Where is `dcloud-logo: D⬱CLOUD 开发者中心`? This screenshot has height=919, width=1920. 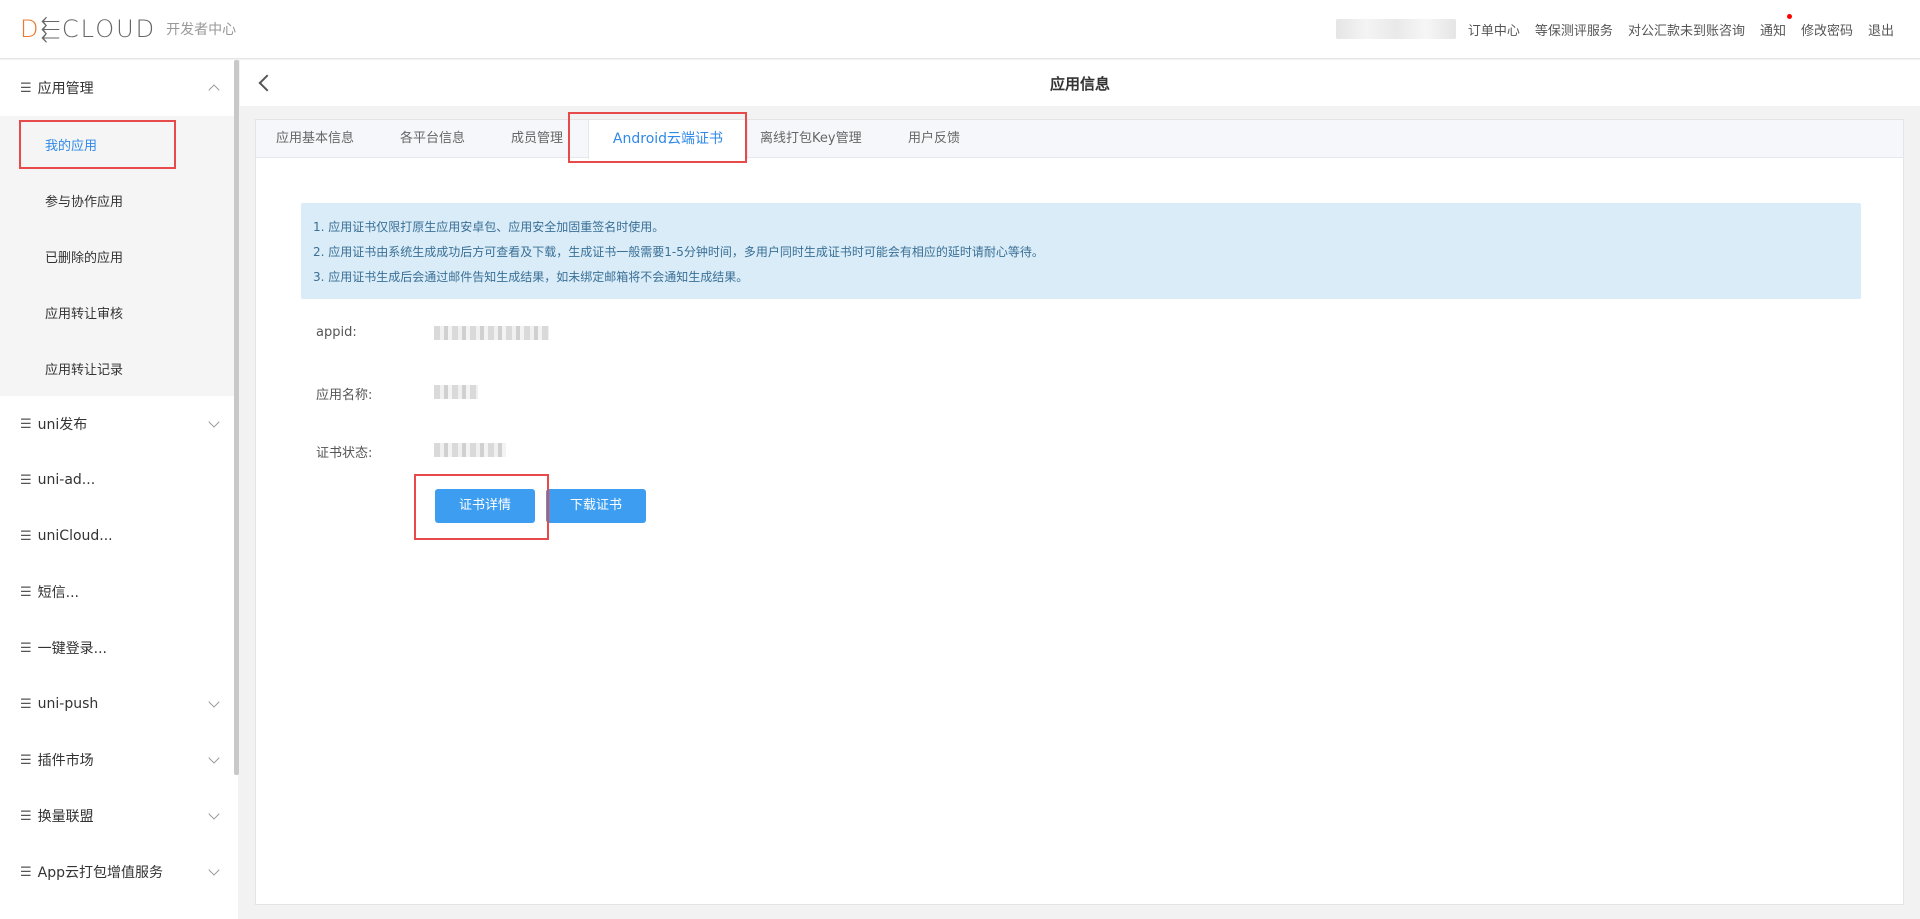 dcloud-logo: D⬱CLOUD 开发者中心 is located at coordinates (128, 29).